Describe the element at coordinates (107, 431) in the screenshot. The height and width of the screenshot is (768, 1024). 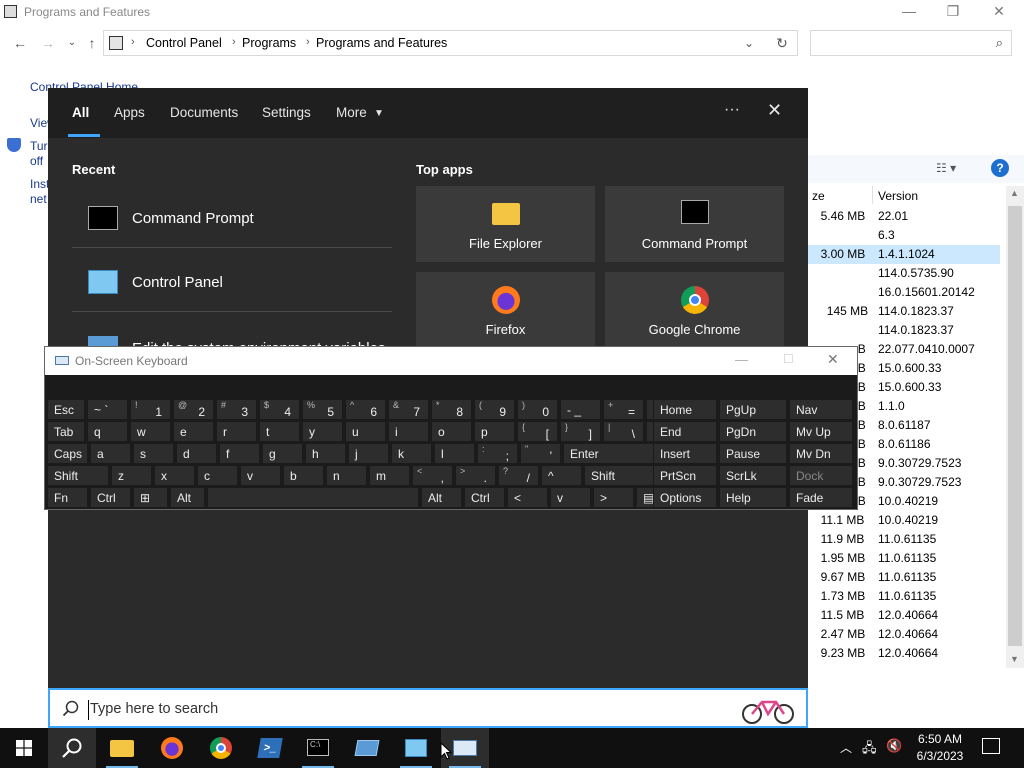
I see `osk-key: q` at that location.